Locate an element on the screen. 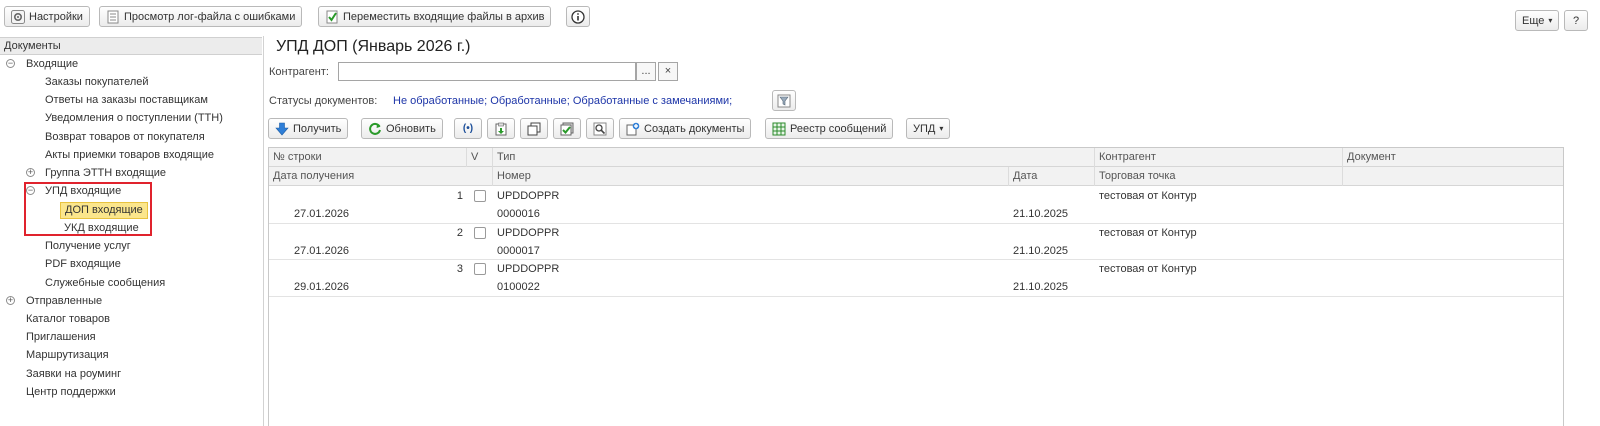 Image resolution: width=1600 pixels, height=426 pixels. more-button: Еще ▾ is located at coordinates (1537, 20).